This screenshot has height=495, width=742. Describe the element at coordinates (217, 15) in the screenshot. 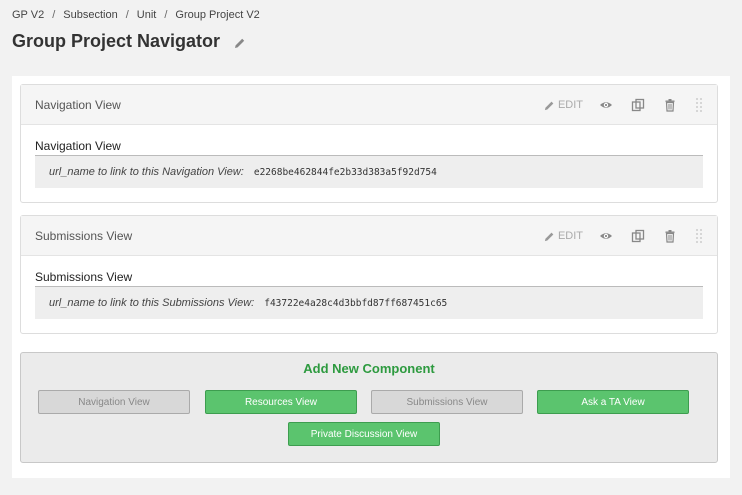

I see `breadcrumb-item-current: Group Project V2` at that location.